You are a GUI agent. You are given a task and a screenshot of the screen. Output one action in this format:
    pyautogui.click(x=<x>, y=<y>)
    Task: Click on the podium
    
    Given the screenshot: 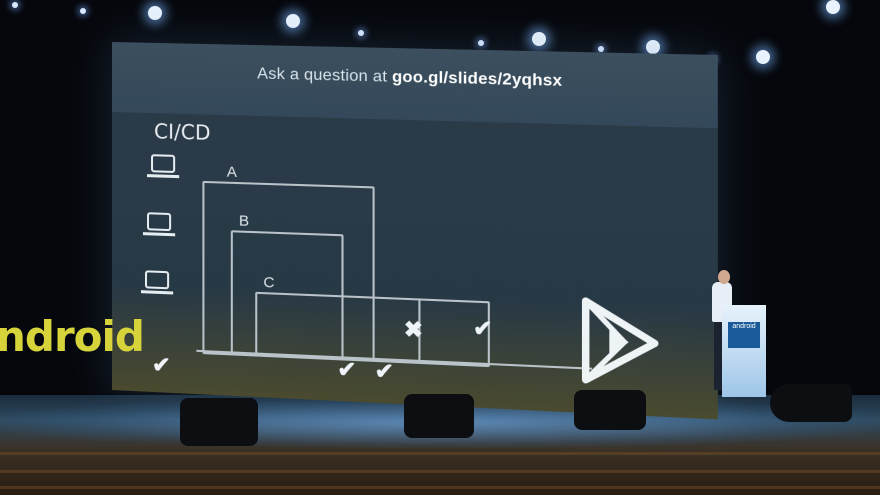 What is the action you would take?
    pyautogui.click(x=744, y=351)
    